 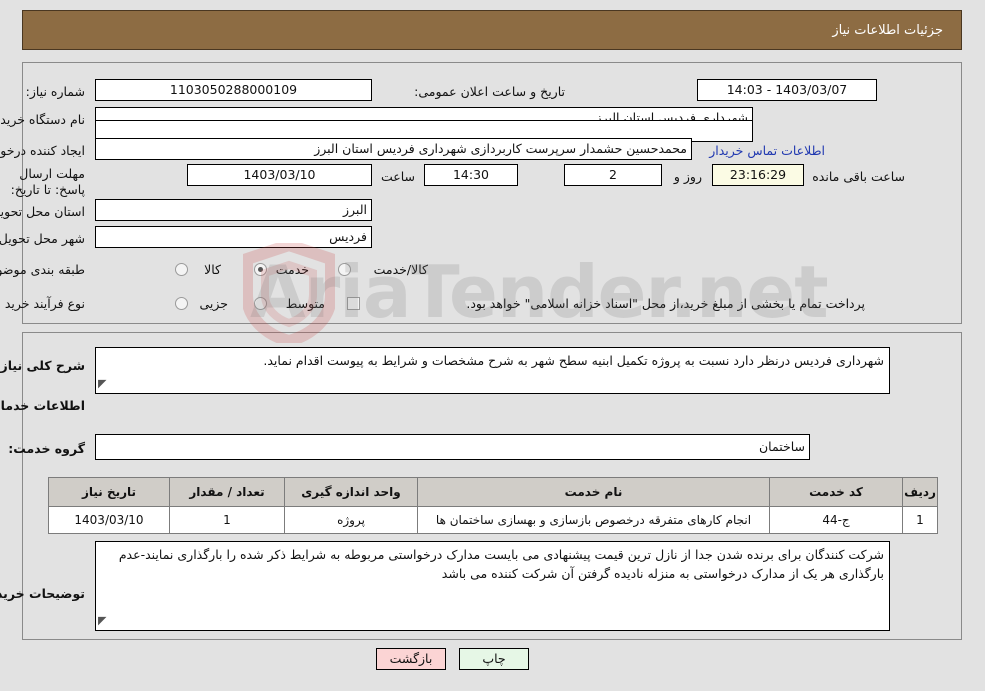 I want to click on deadline-label: مهلت ارسال پاسخ: تا تاریخ:, so click(x=47, y=181).